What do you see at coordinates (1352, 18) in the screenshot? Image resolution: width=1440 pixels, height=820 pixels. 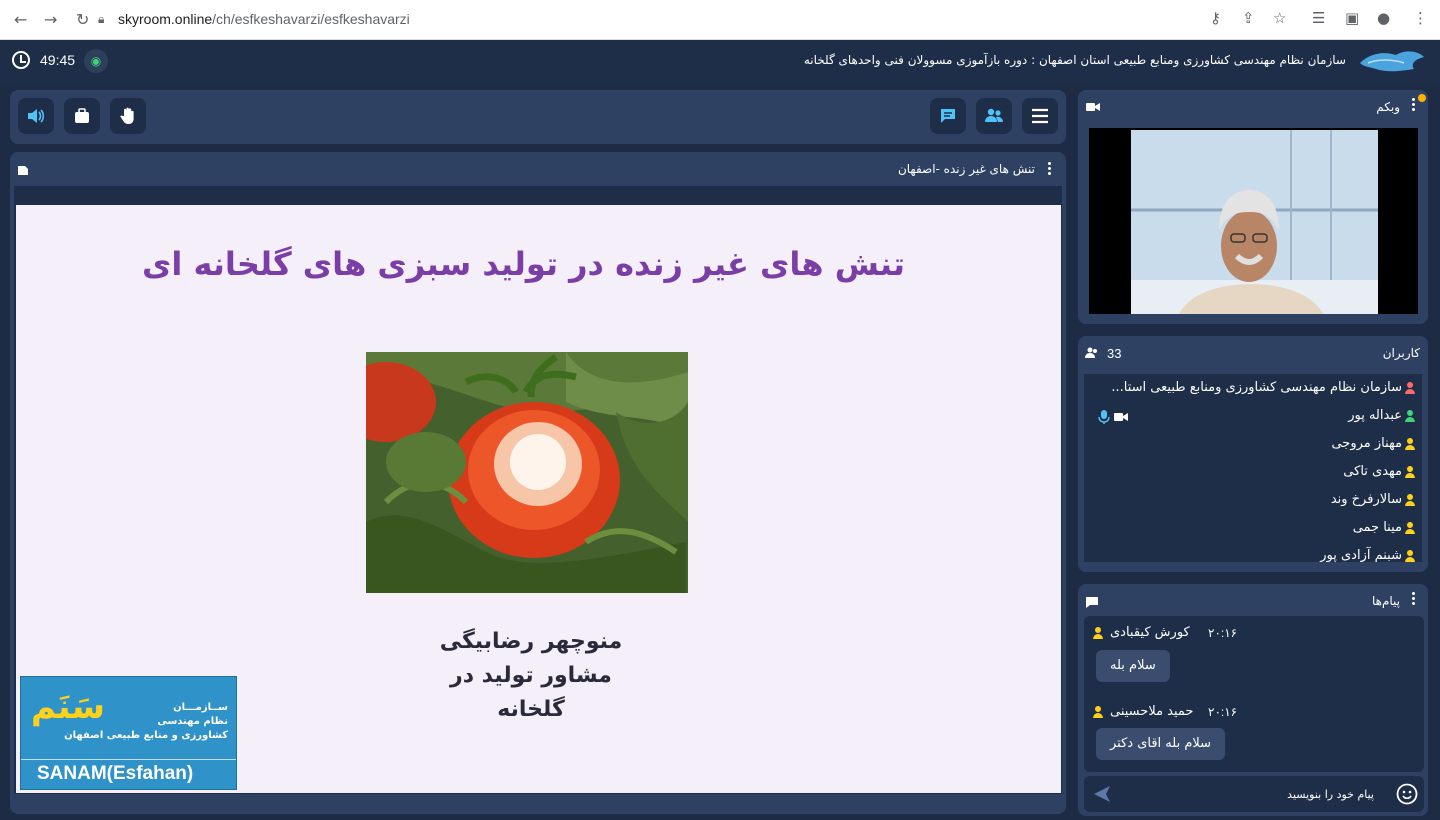 I see `sidepanel-icon: ▣` at bounding box center [1352, 18].